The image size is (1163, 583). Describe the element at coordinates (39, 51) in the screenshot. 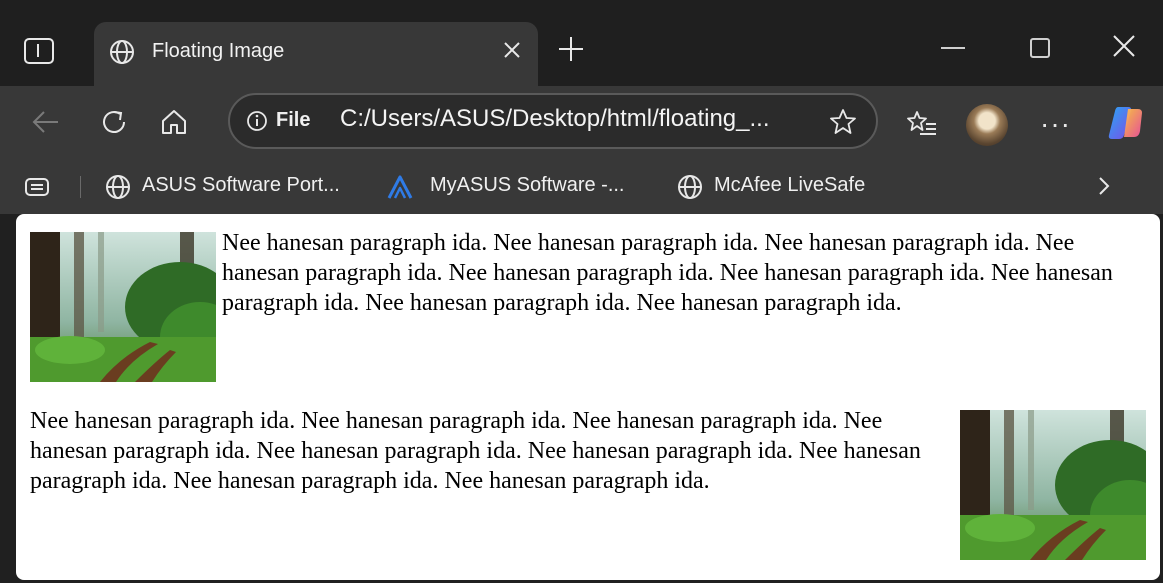

I see `tab-actions-menu-icon` at that location.